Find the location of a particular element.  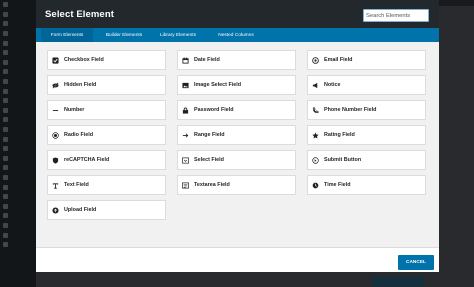

lock-icon is located at coordinates (185, 110).